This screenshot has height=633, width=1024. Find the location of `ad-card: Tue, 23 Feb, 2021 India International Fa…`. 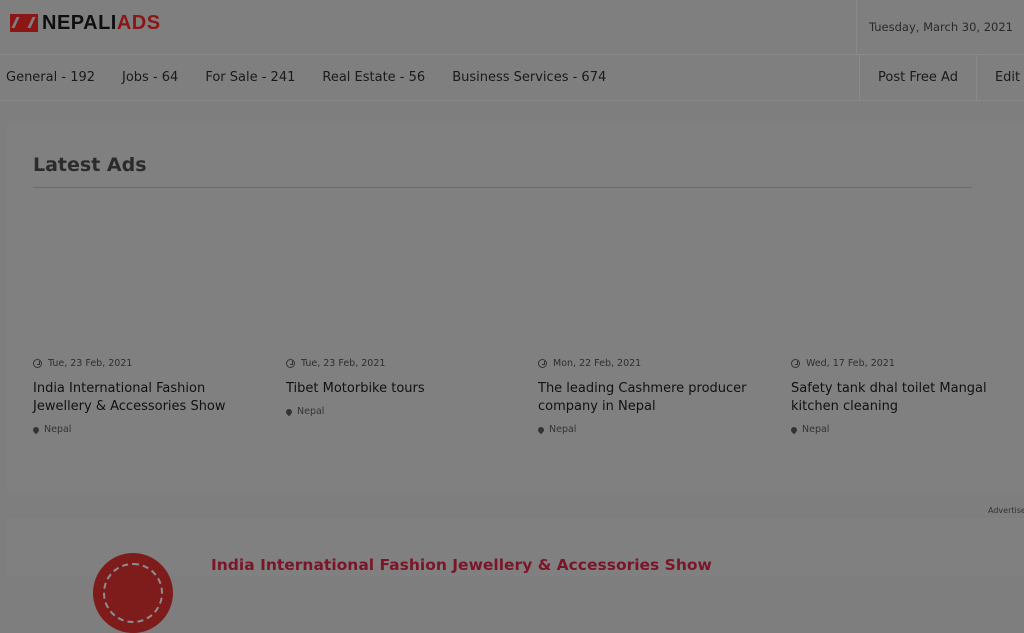

ad-card: Tue, 23 Feb, 2021 India International Fa… is located at coordinates (148, 395).